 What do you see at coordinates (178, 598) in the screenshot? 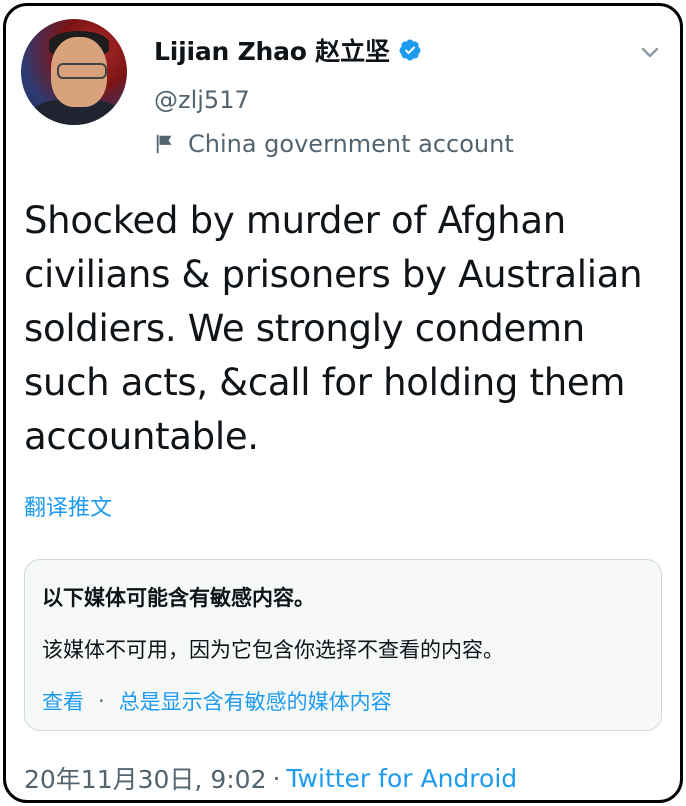
I see `sensitive-media-title: 以下媒体可能含有敏感内容。` at bounding box center [178, 598].